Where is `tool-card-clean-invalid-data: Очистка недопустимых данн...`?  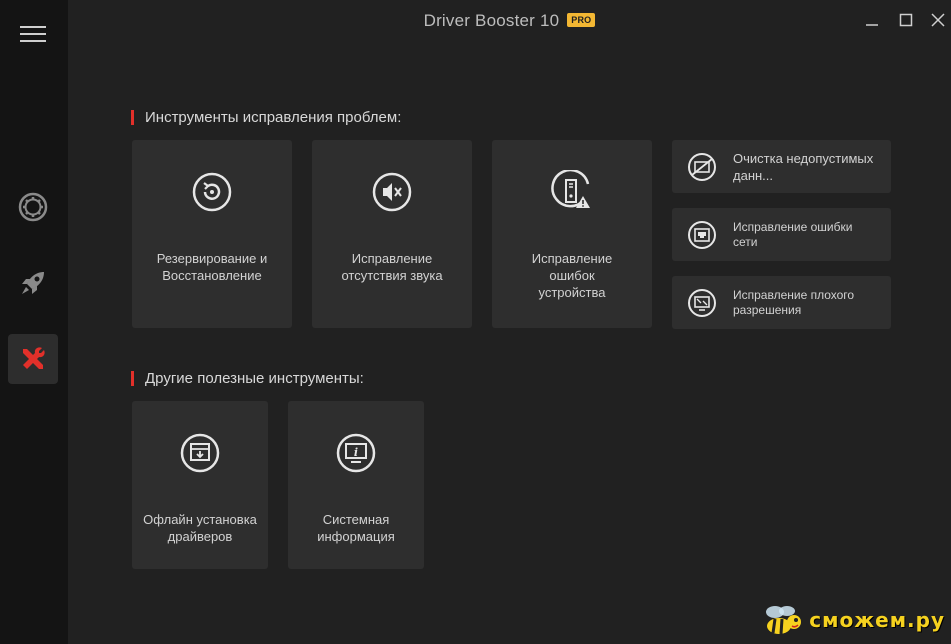 tool-card-clean-invalid-data: Очистка недопустимых данн... is located at coordinates (781, 166).